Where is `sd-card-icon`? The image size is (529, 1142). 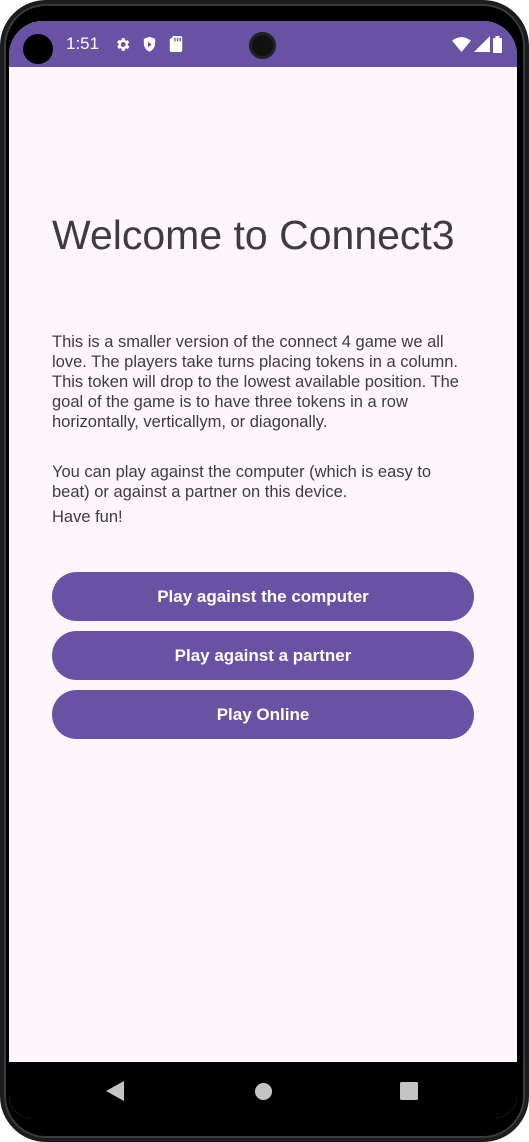 sd-card-icon is located at coordinates (176, 44).